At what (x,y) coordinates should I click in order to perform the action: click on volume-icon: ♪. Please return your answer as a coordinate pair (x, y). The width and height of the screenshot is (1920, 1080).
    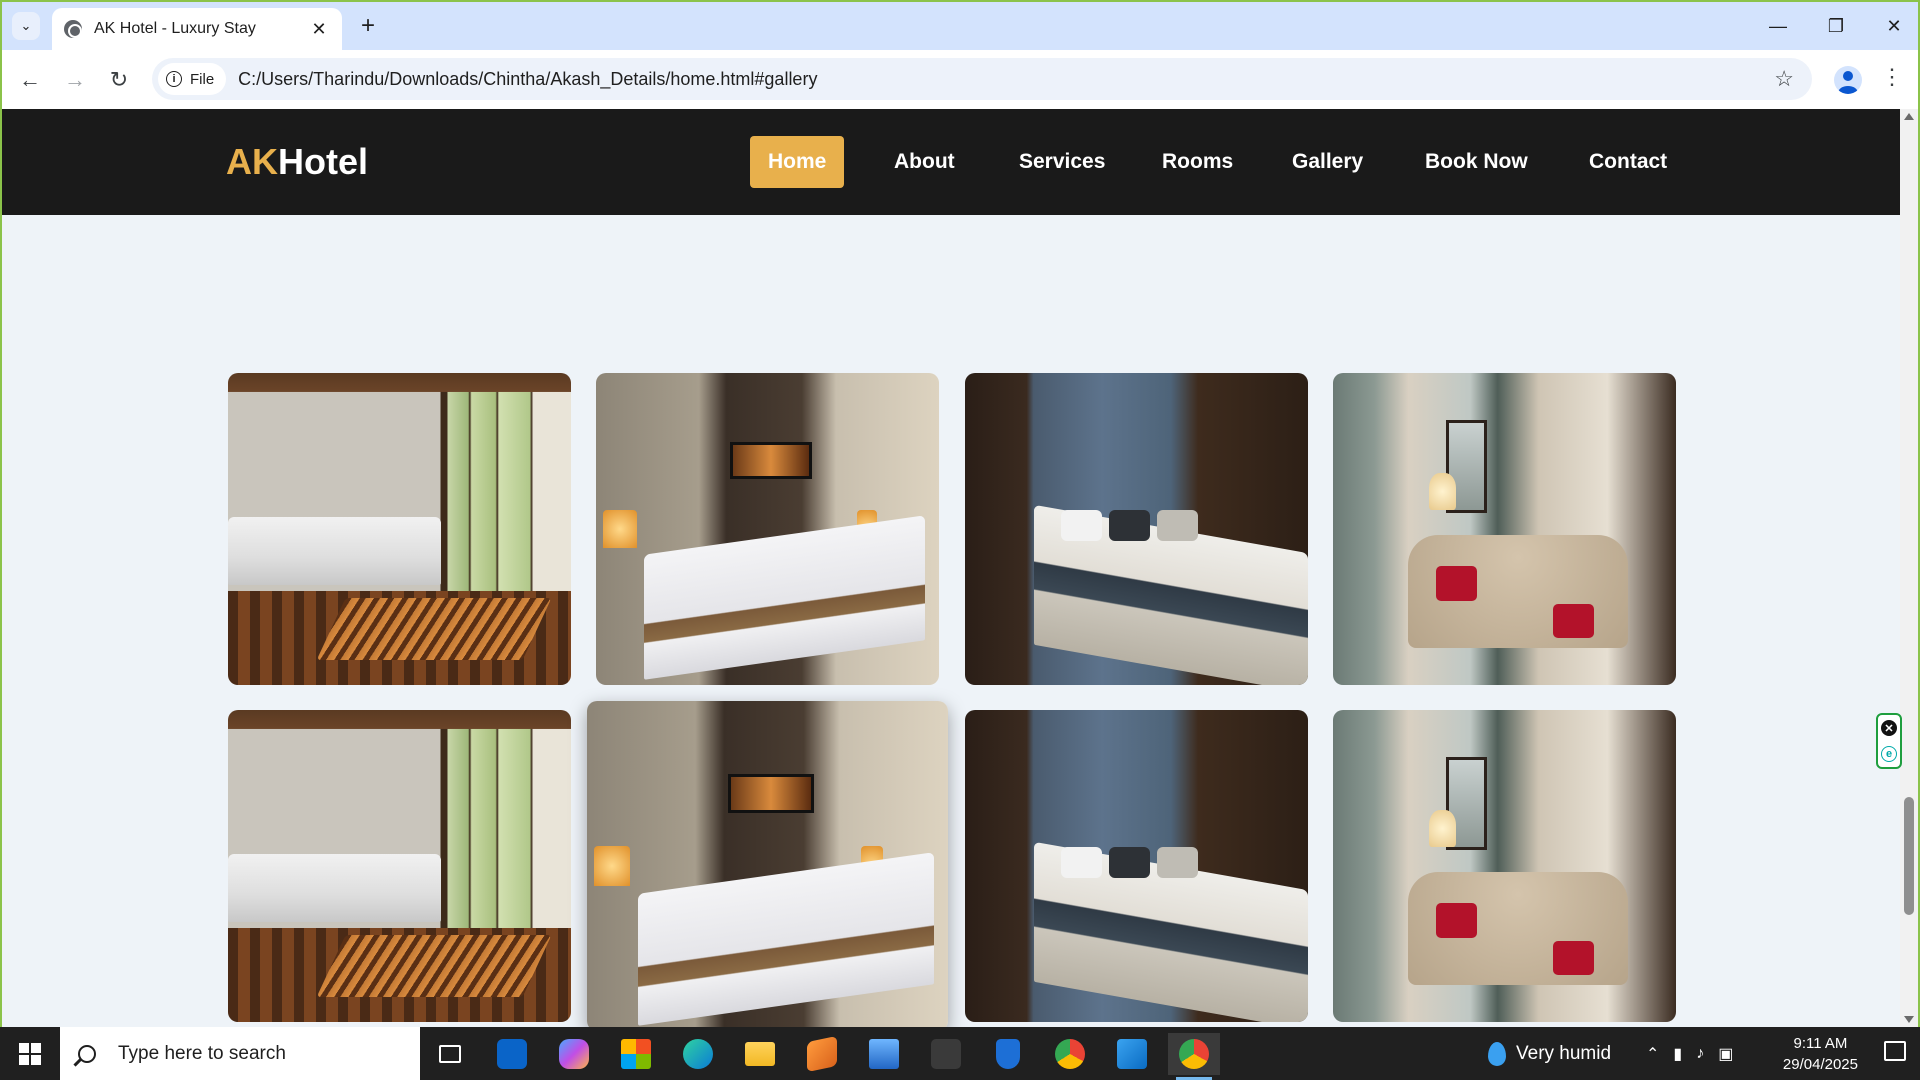
    Looking at the image, I should click on (1700, 1054).